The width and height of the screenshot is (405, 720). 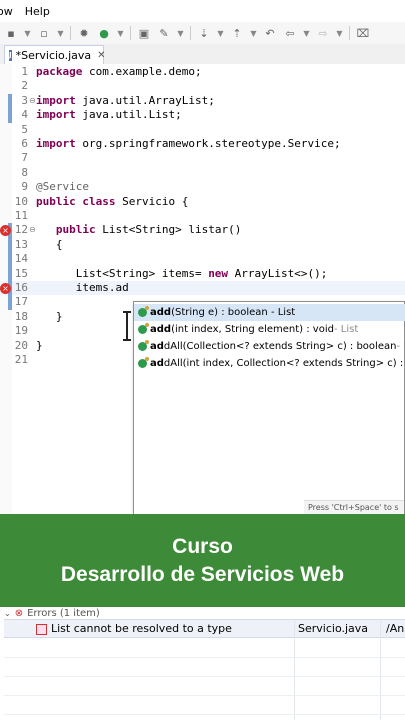 What do you see at coordinates (290, 33) in the screenshot?
I see `back-icon: ⇦` at bounding box center [290, 33].